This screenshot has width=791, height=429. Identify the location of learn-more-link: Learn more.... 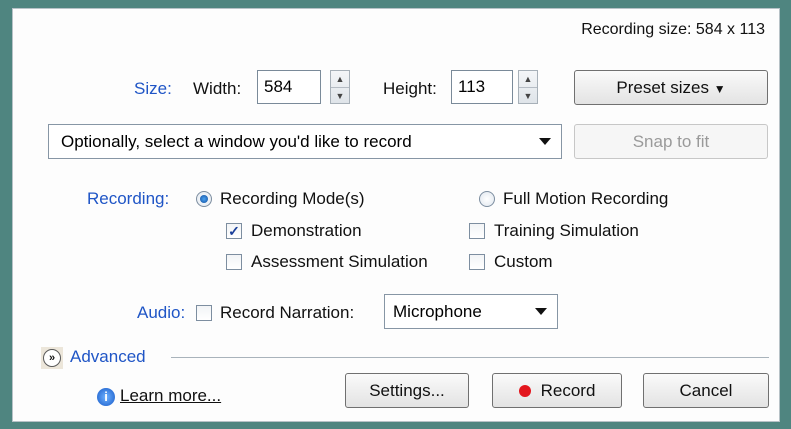
(170, 396).